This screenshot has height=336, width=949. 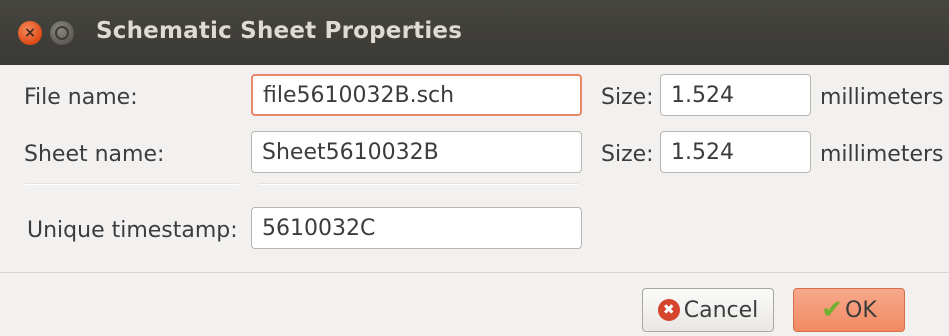 I want to click on file-name-label: File name:, so click(x=81, y=97).